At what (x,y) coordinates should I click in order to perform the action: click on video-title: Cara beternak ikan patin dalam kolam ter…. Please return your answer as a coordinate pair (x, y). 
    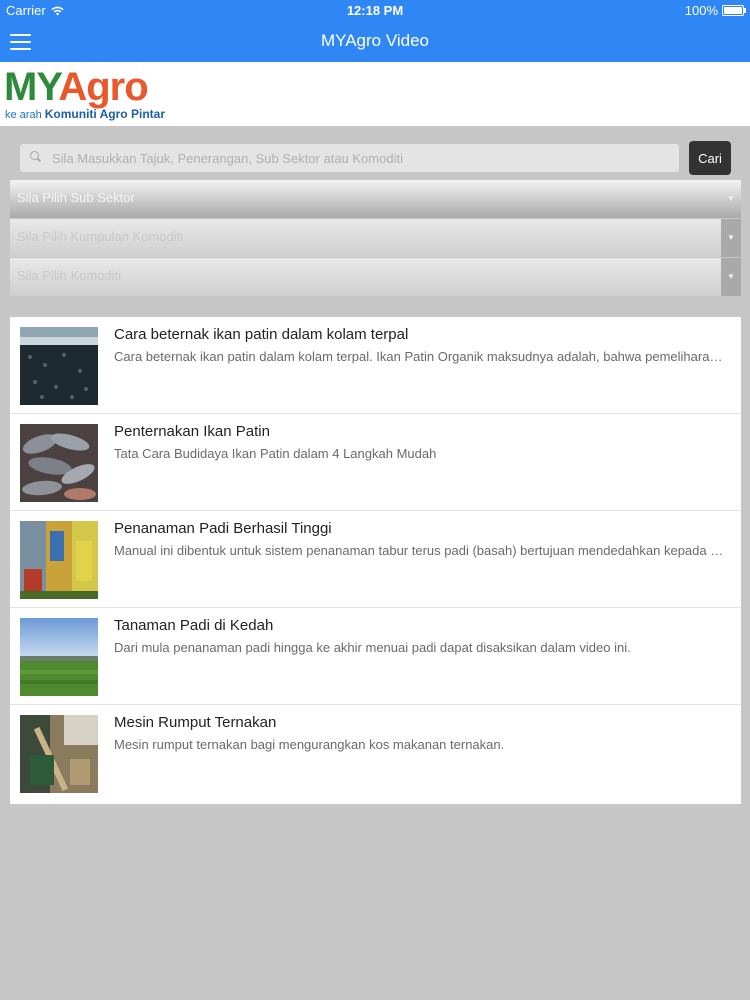
    Looking at the image, I should click on (261, 334).